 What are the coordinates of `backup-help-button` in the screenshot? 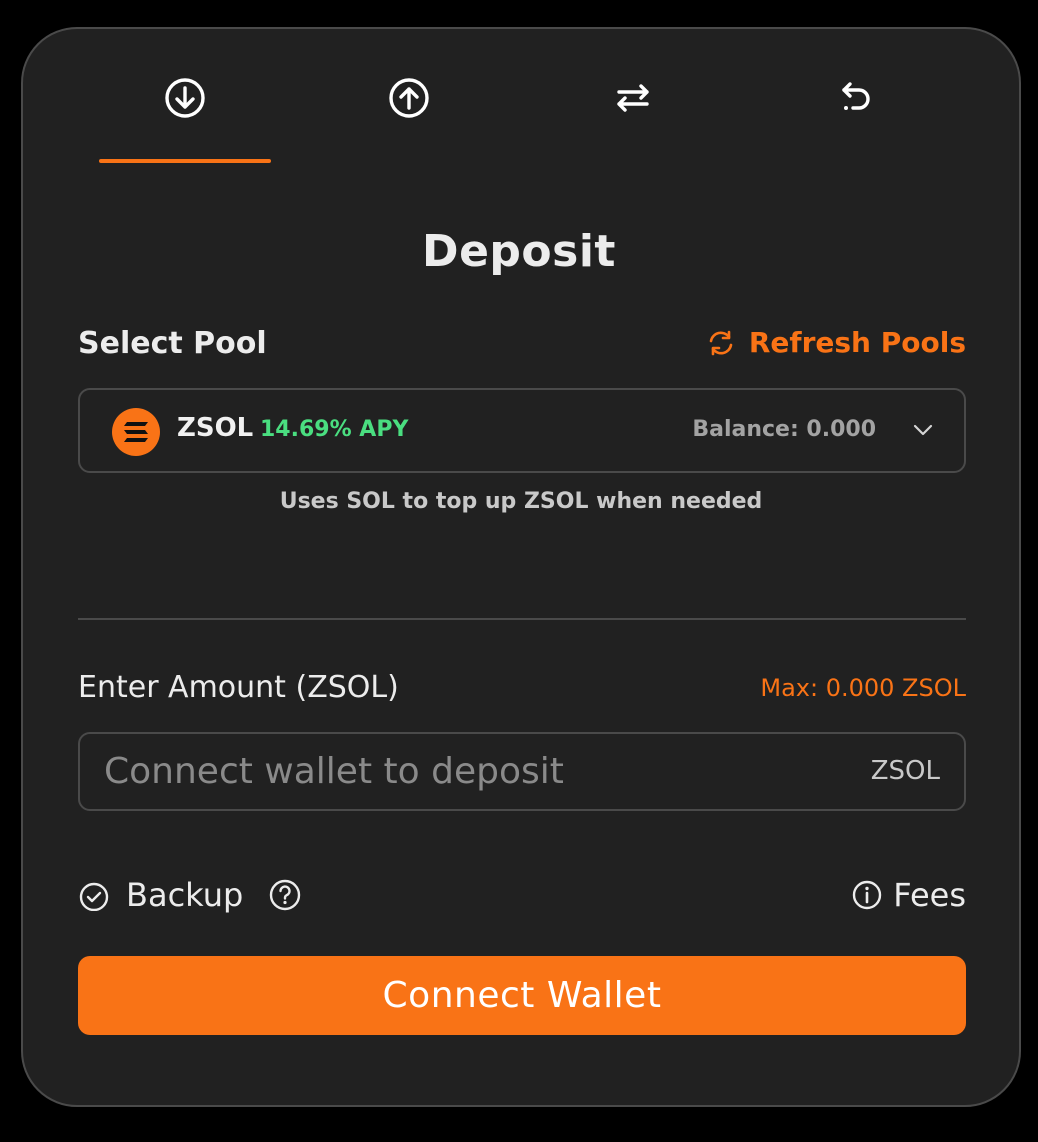 It's located at (285, 897).